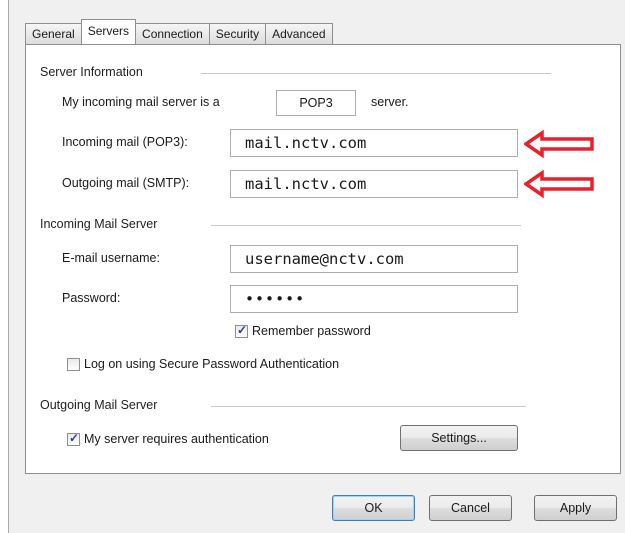 This screenshot has height=533, width=625. What do you see at coordinates (374, 143) in the screenshot?
I see `incoming-mail-input: mail.nctv.com` at bounding box center [374, 143].